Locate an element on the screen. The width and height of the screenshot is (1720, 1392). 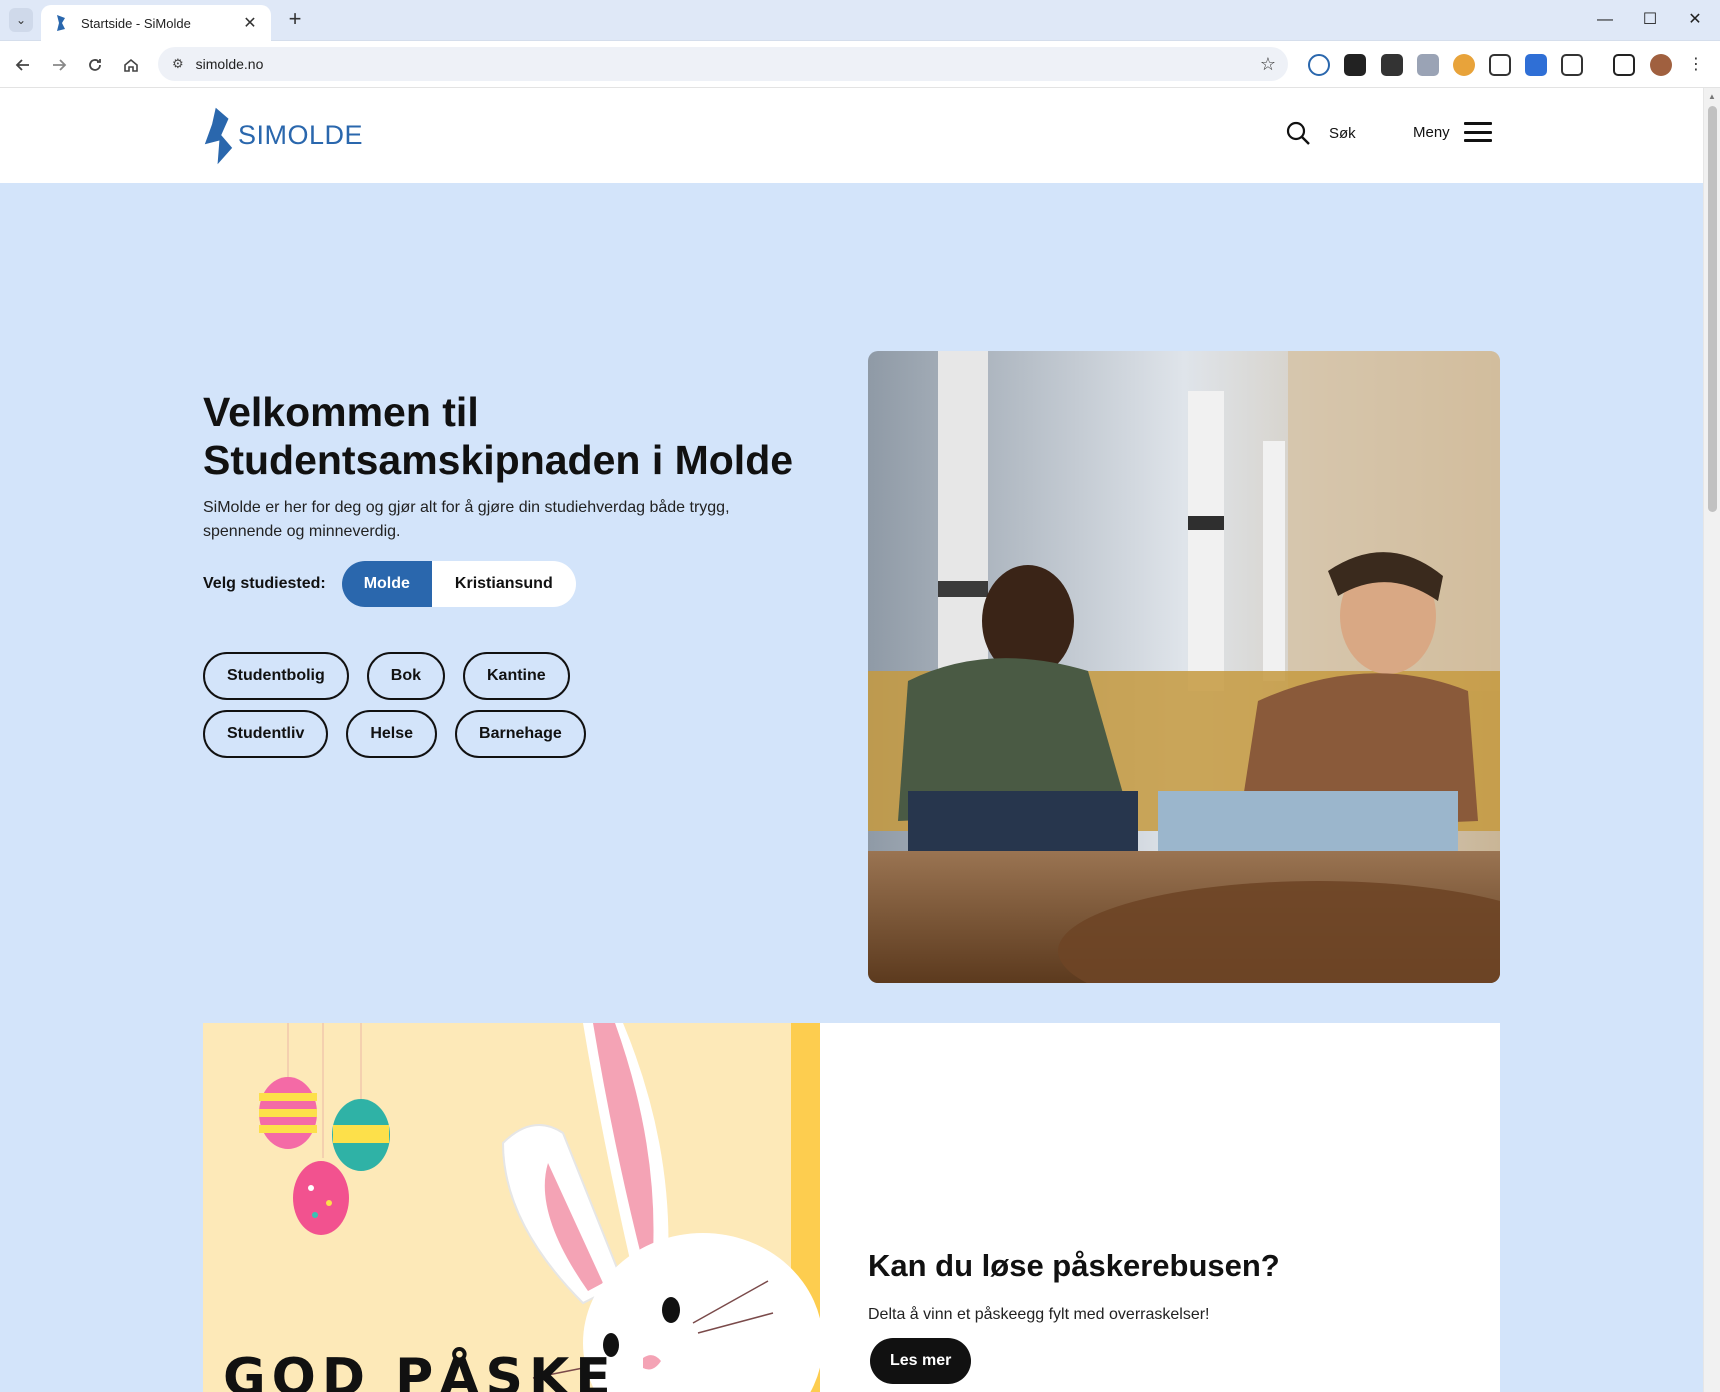
campus-toggle: Molde Kristiansund is located at coordinates (458, 584).